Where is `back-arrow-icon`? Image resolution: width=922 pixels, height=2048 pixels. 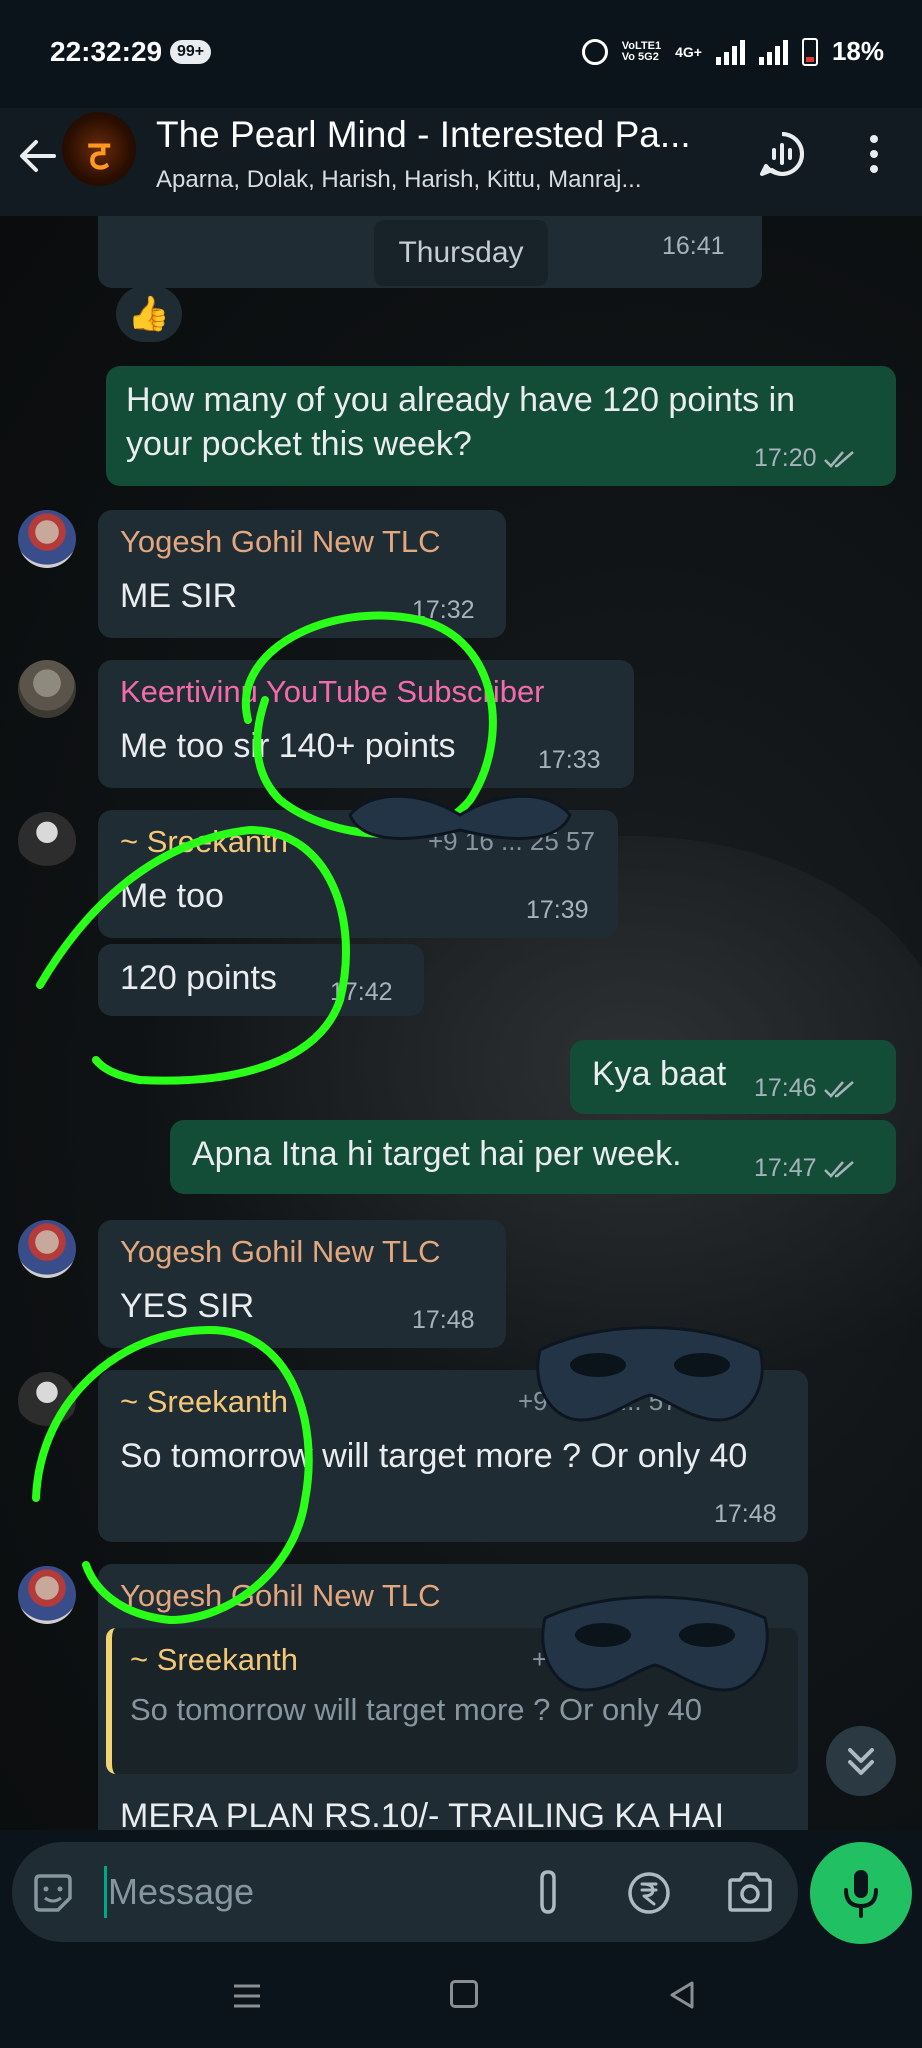
back-arrow-icon is located at coordinates (38, 156).